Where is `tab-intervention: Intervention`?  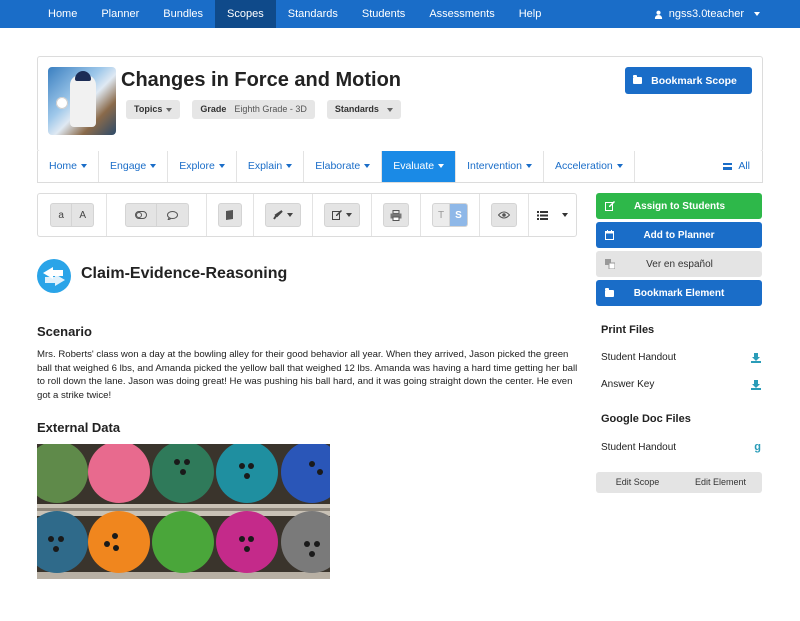
tab-intervention: Intervention is located at coordinates (500, 166).